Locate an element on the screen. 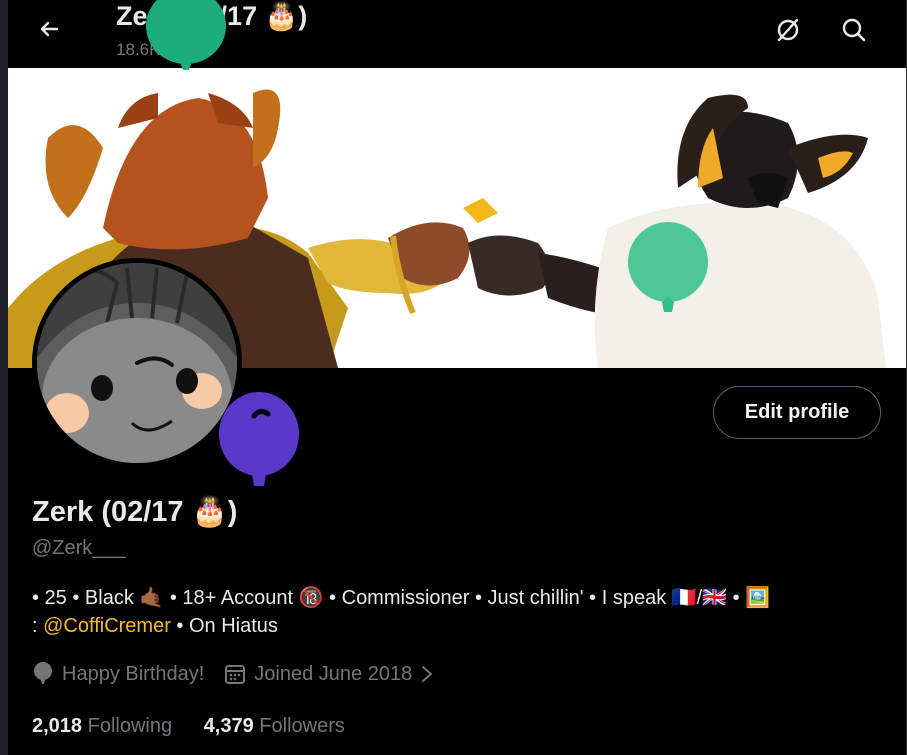 This screenshot has width=907, height=755. followers-count: 4,379 is located at coordinates (228, 726).